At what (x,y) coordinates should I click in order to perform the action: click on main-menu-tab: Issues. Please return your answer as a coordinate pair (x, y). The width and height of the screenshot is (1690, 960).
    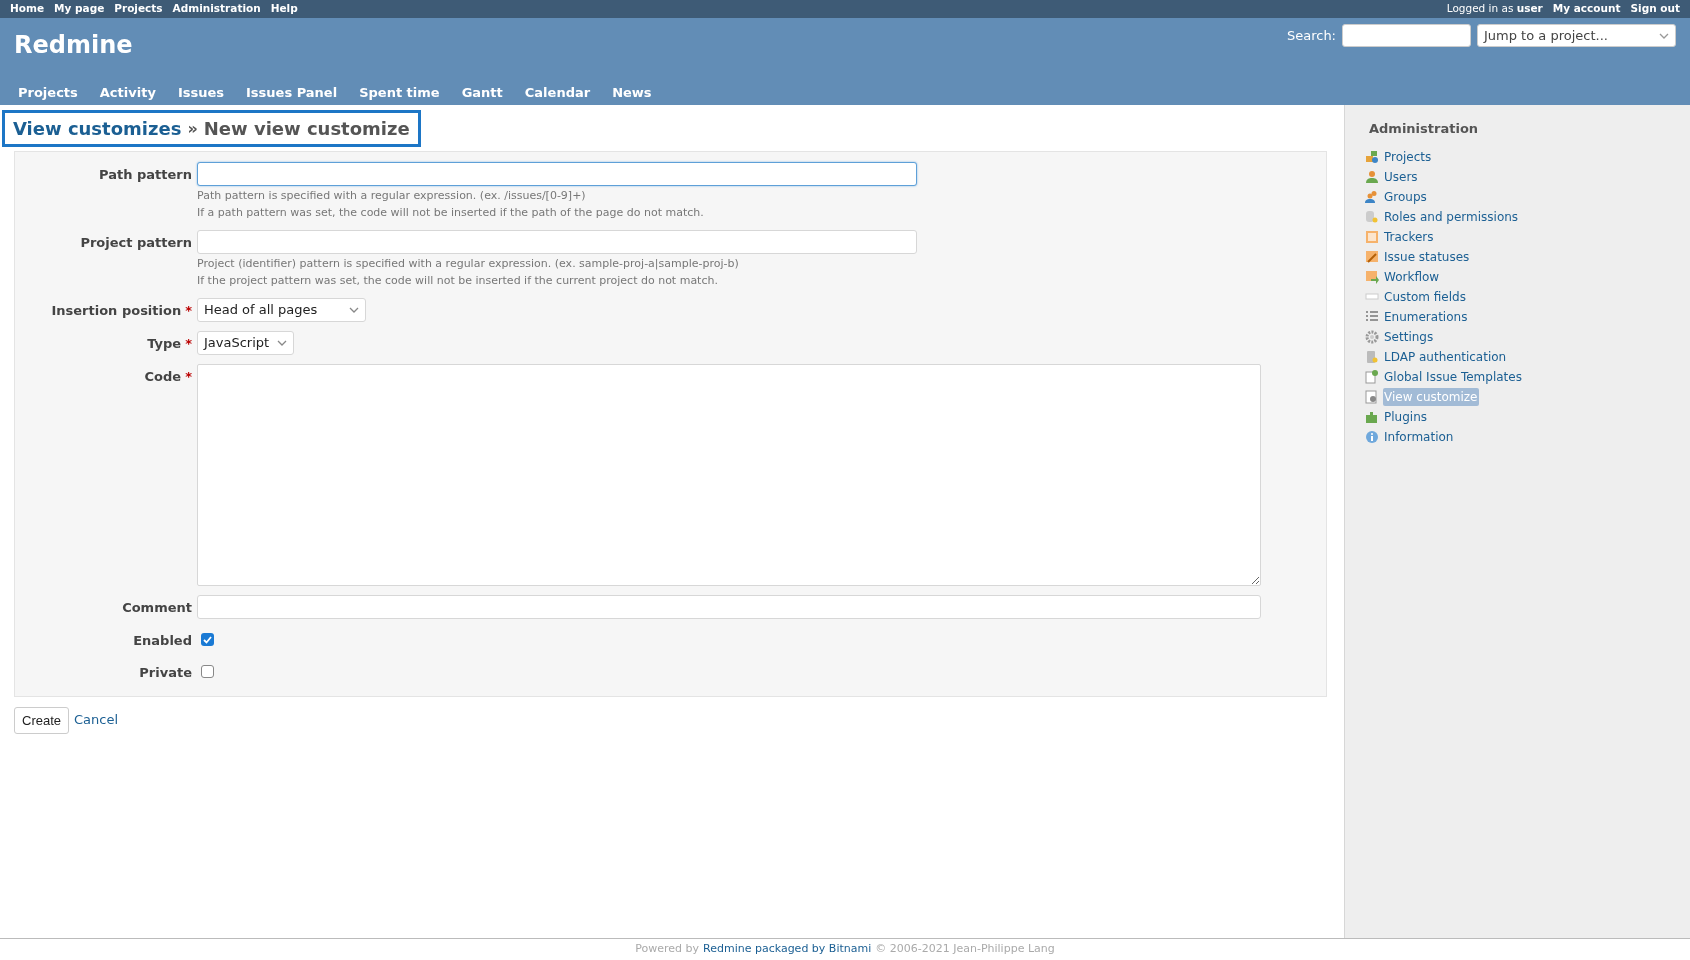
    Looking at the image, I should click on (200, 92).